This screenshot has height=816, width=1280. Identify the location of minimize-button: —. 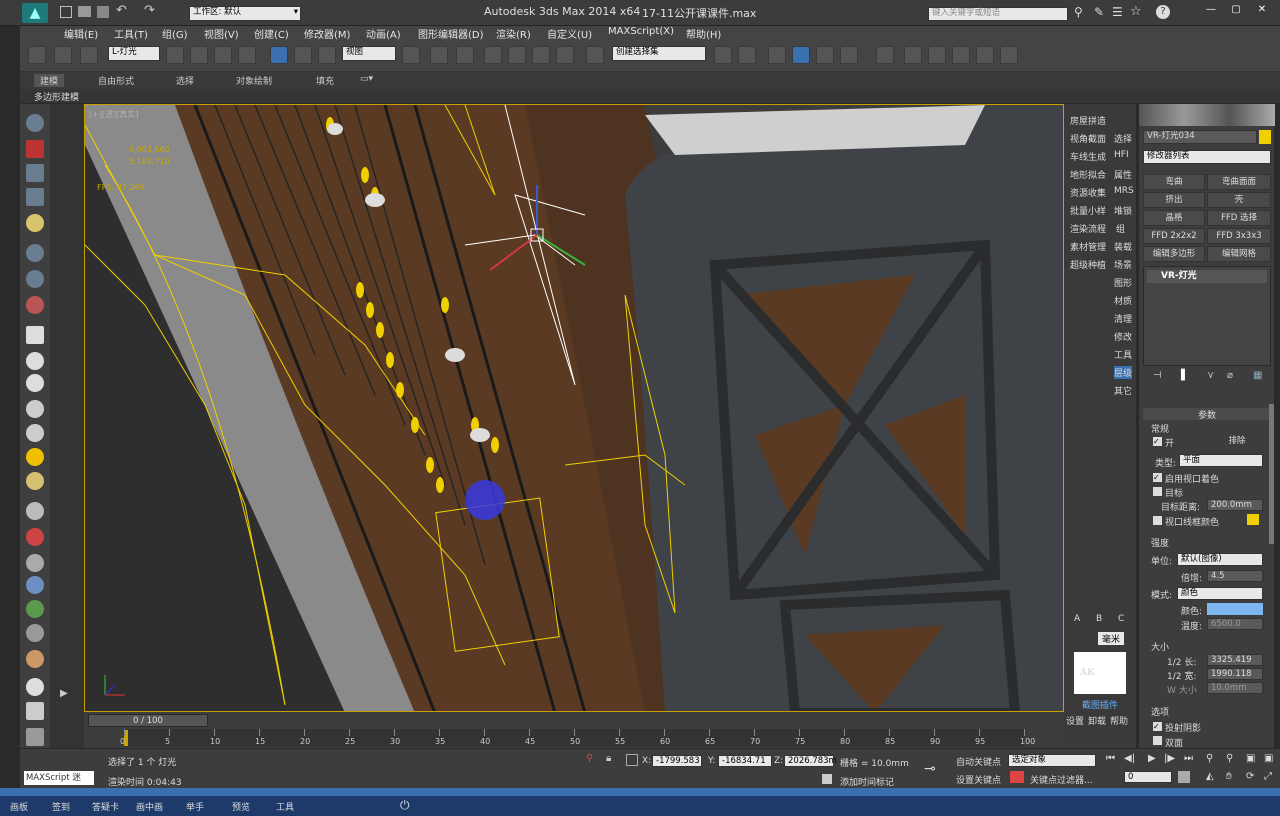
(1211, 12).